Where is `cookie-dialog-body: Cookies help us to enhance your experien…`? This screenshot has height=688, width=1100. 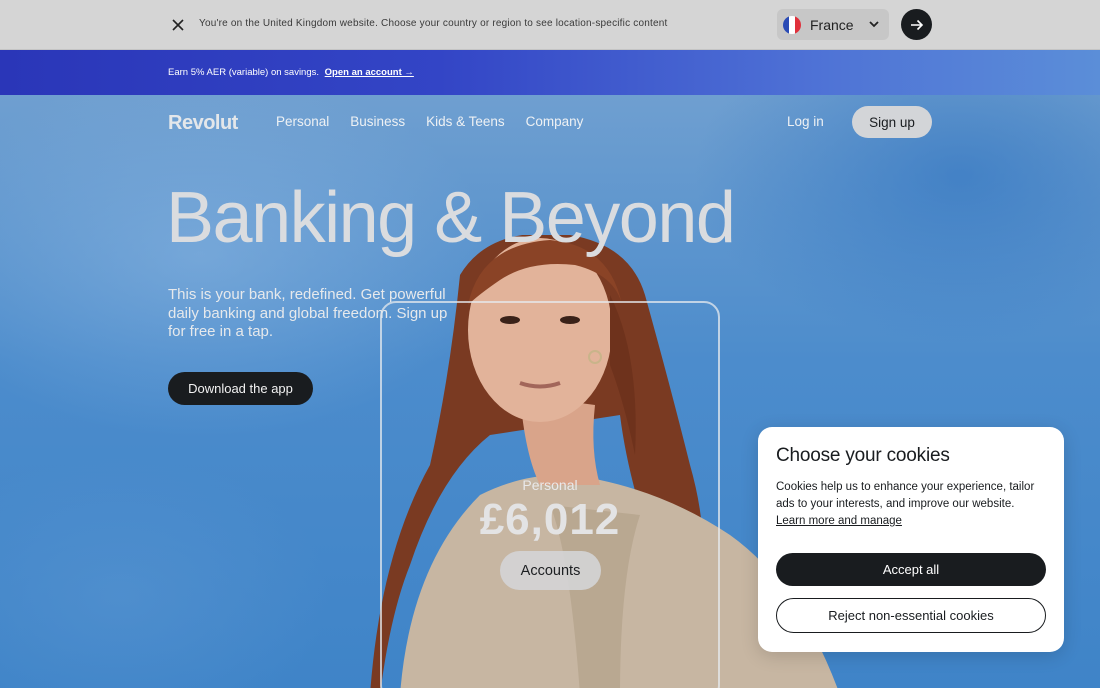
cookie-dialog-body: Cookies help us to enhance your experien… is located at coordinates (912, 504).